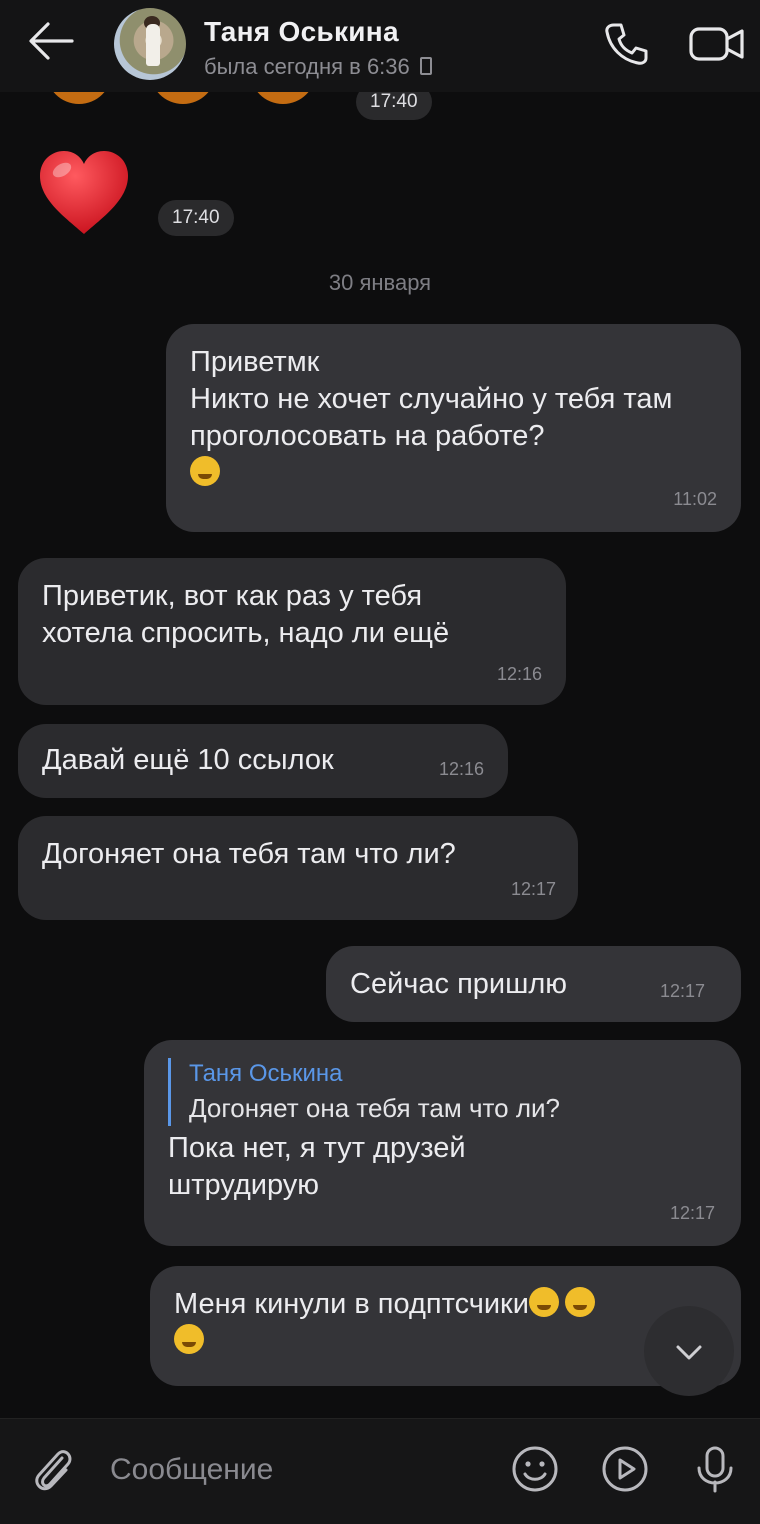 Image resolution: width=760 pixels, height=1524 pixels. What do you see at coordinates (625, 1469) in the screenshot?
I see `play-circle-icon` at bounding box center [625, 1469].